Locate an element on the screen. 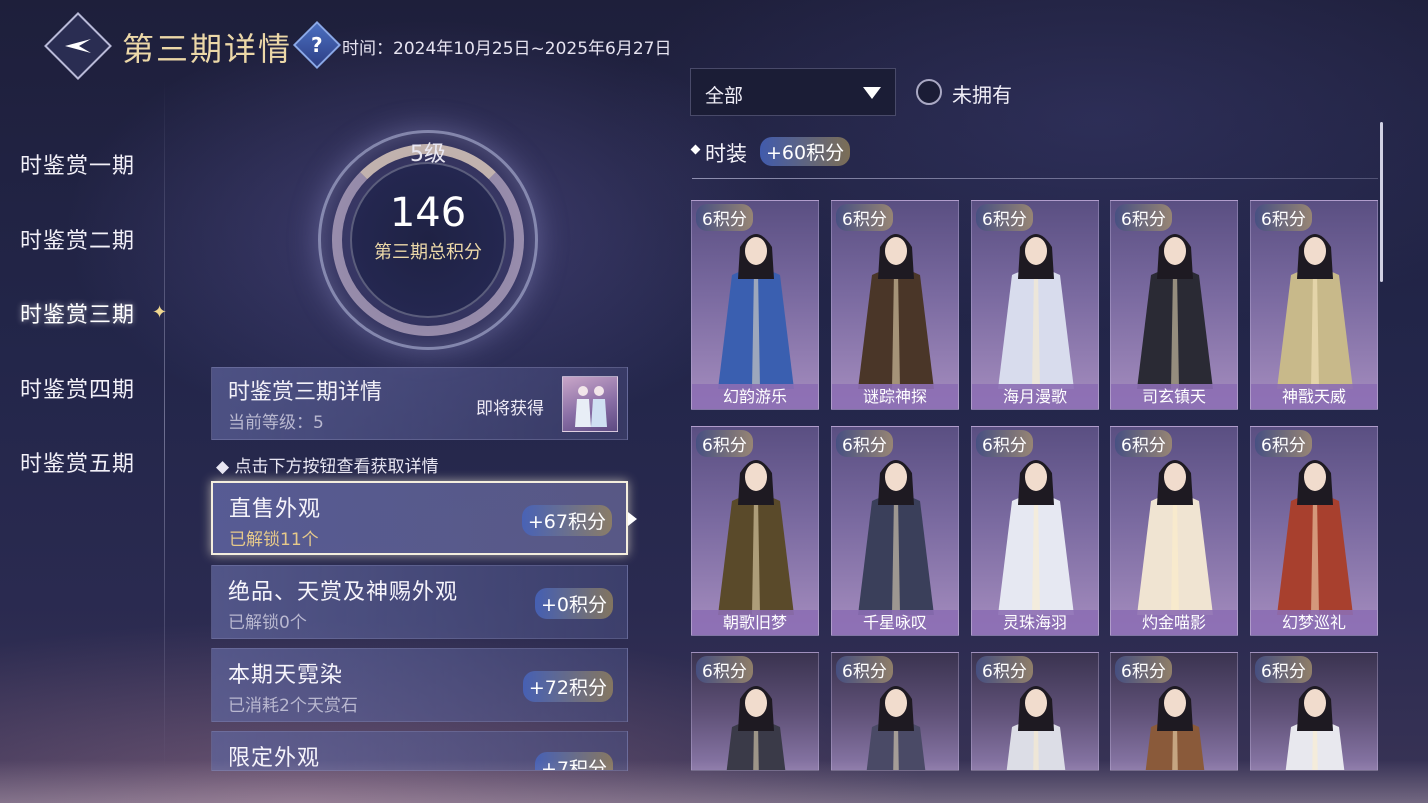  outfit-tile: 6积分海月漫歌 is located at coordinates (1035, 305).